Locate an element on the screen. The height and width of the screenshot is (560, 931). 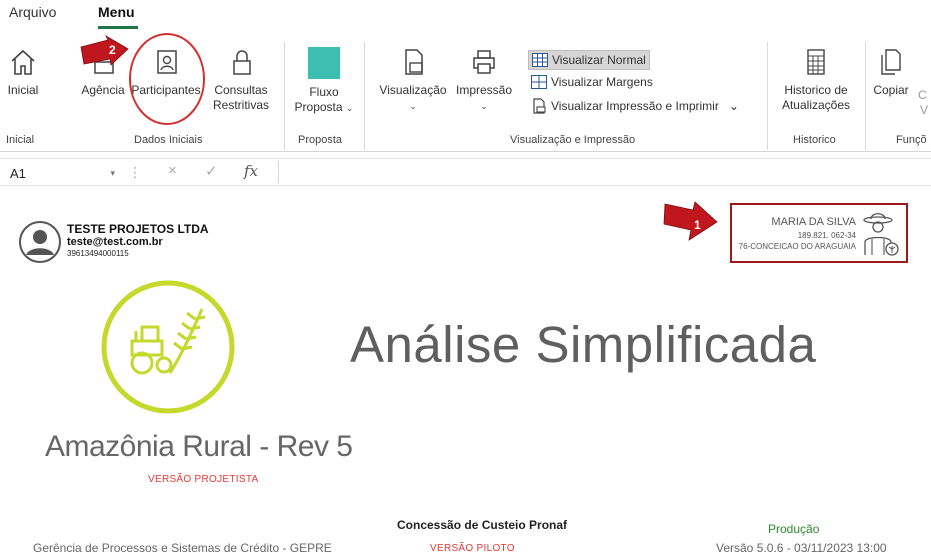
group-label-proposta: Proposta is located at coordinates (320, 140).